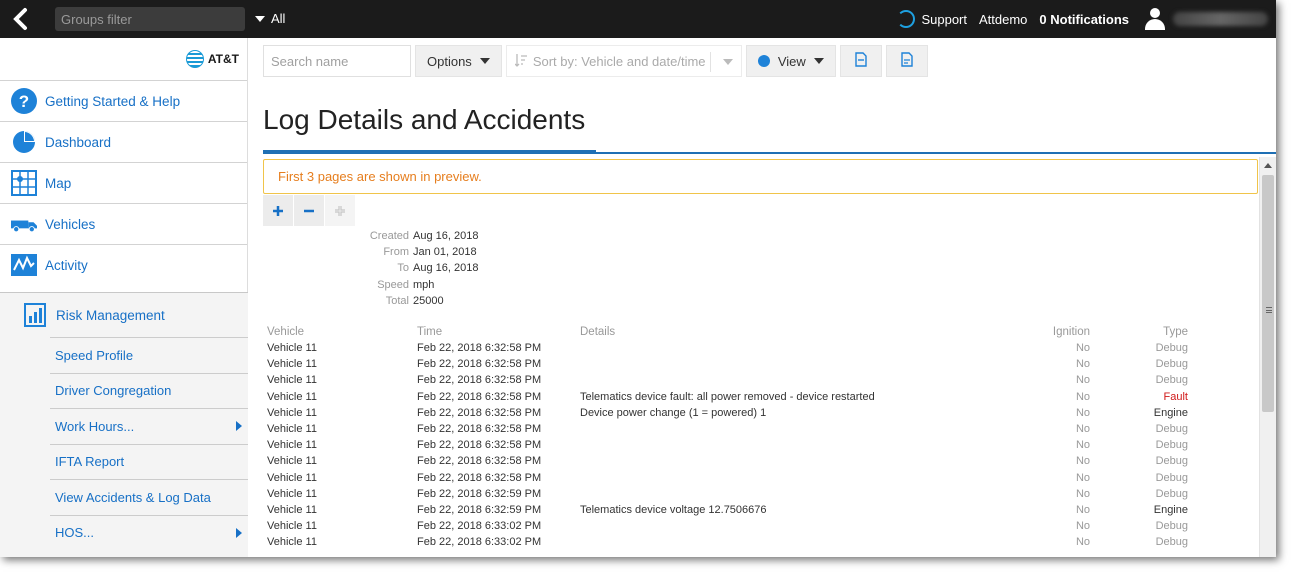  I want to click on group-dropdown: All, so click(270, 18).